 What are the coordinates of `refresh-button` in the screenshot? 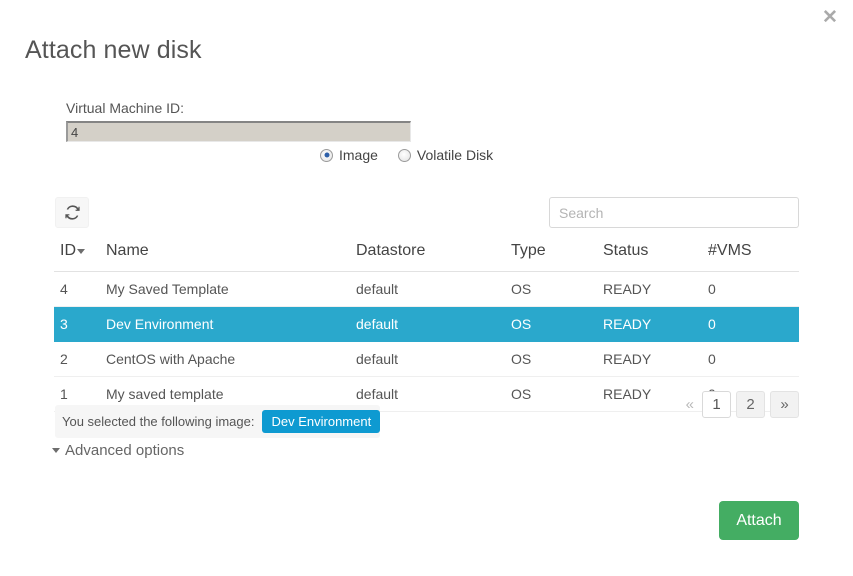 It's located at (72, 212).